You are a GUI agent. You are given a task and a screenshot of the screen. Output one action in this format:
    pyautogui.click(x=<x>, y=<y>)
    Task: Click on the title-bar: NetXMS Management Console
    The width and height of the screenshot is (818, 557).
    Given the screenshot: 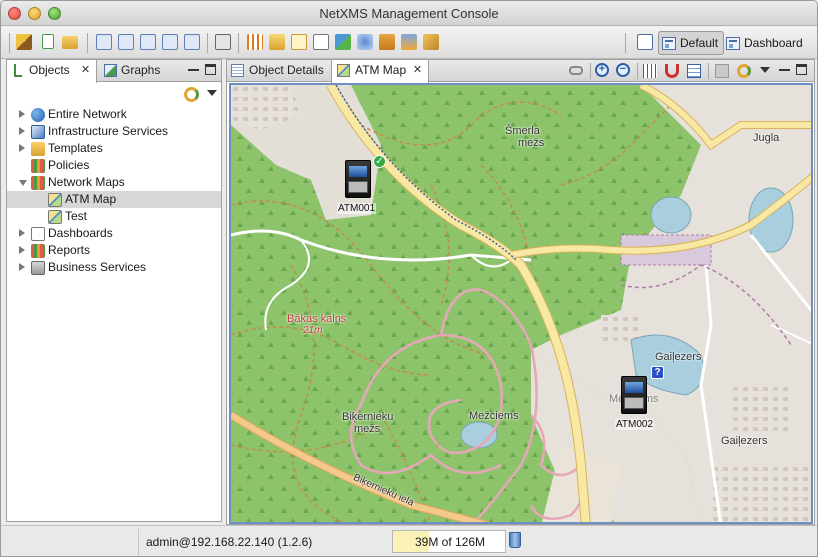 What is the action you would take?
    pyautogui.click(x=409, y=13)
    